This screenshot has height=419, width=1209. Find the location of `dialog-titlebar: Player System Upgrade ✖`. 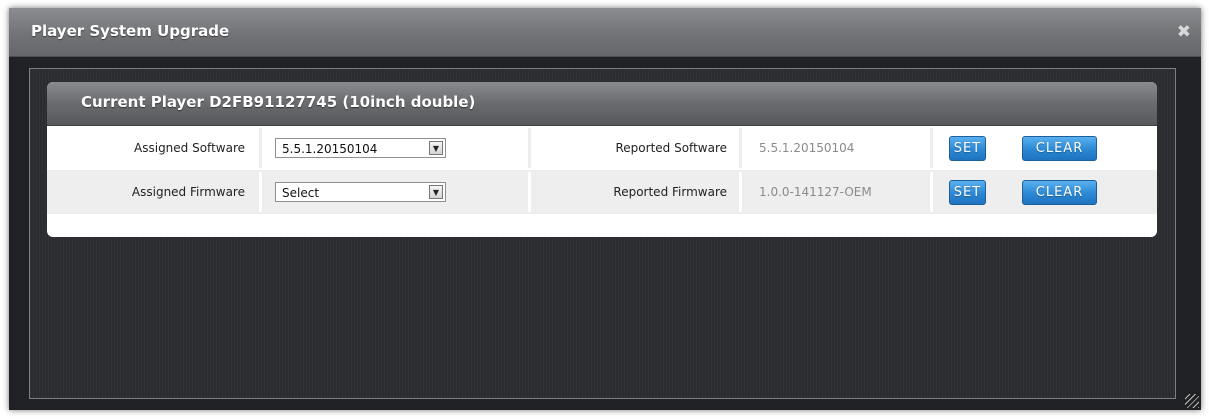

dialog-titlebar: Player System Upgrade ✖ is located at coordinates (605, 32).